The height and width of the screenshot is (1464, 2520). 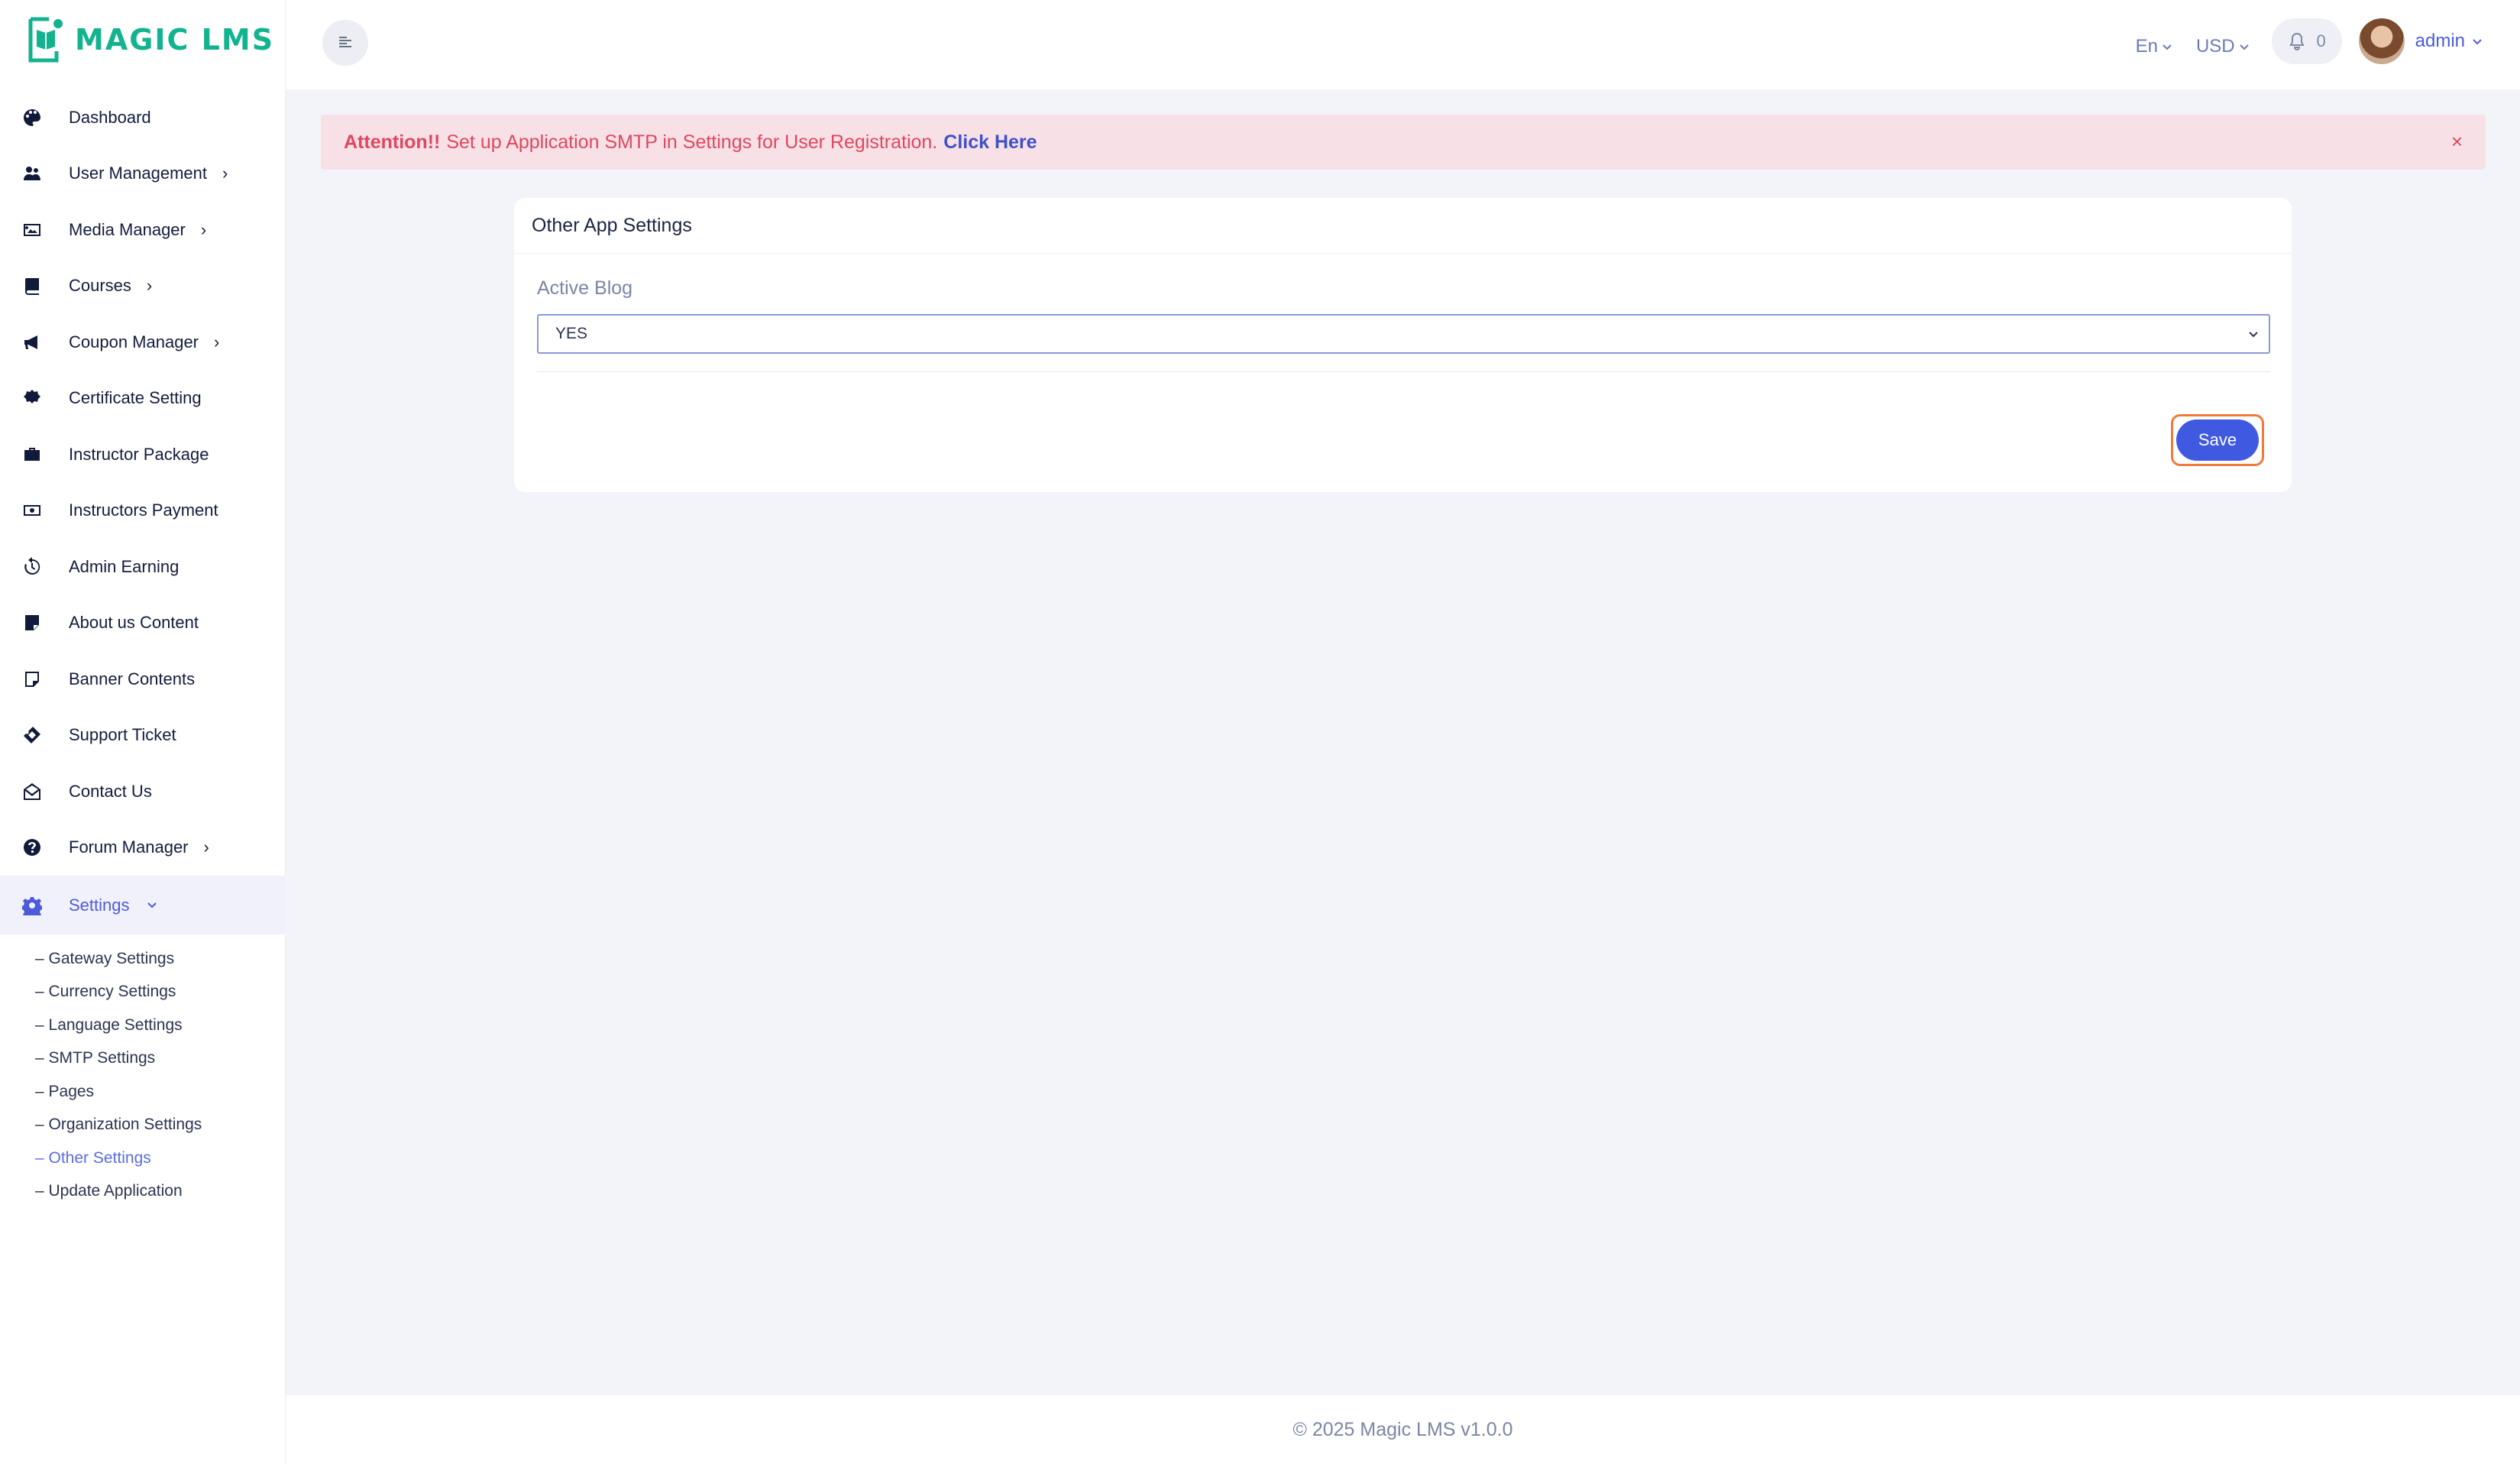 What do you see at coordinates (2306, 41) in the screenshot?
I see `notifications-button: 0` at bounding box center [2306, 41].